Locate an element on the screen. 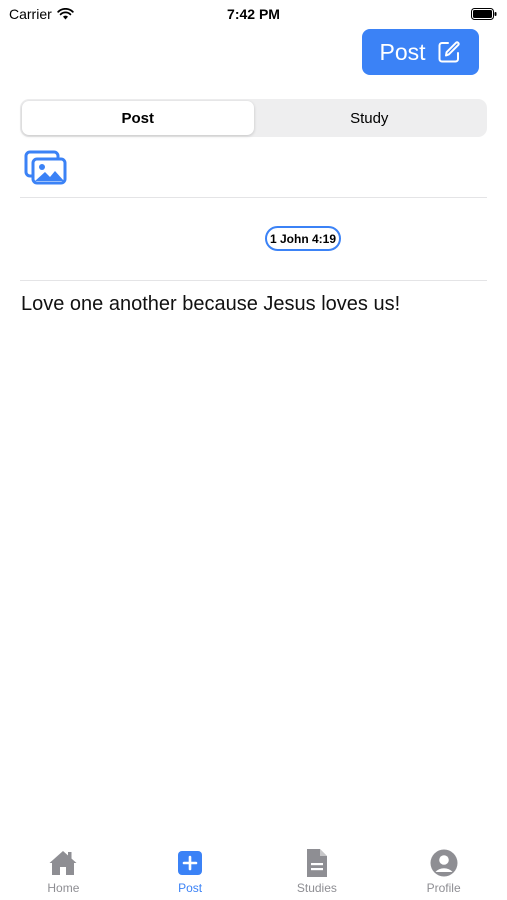 Image resolution: width=507 pixels, height=900 pixels. segment-study: Study is located at coordinates (370, 118).